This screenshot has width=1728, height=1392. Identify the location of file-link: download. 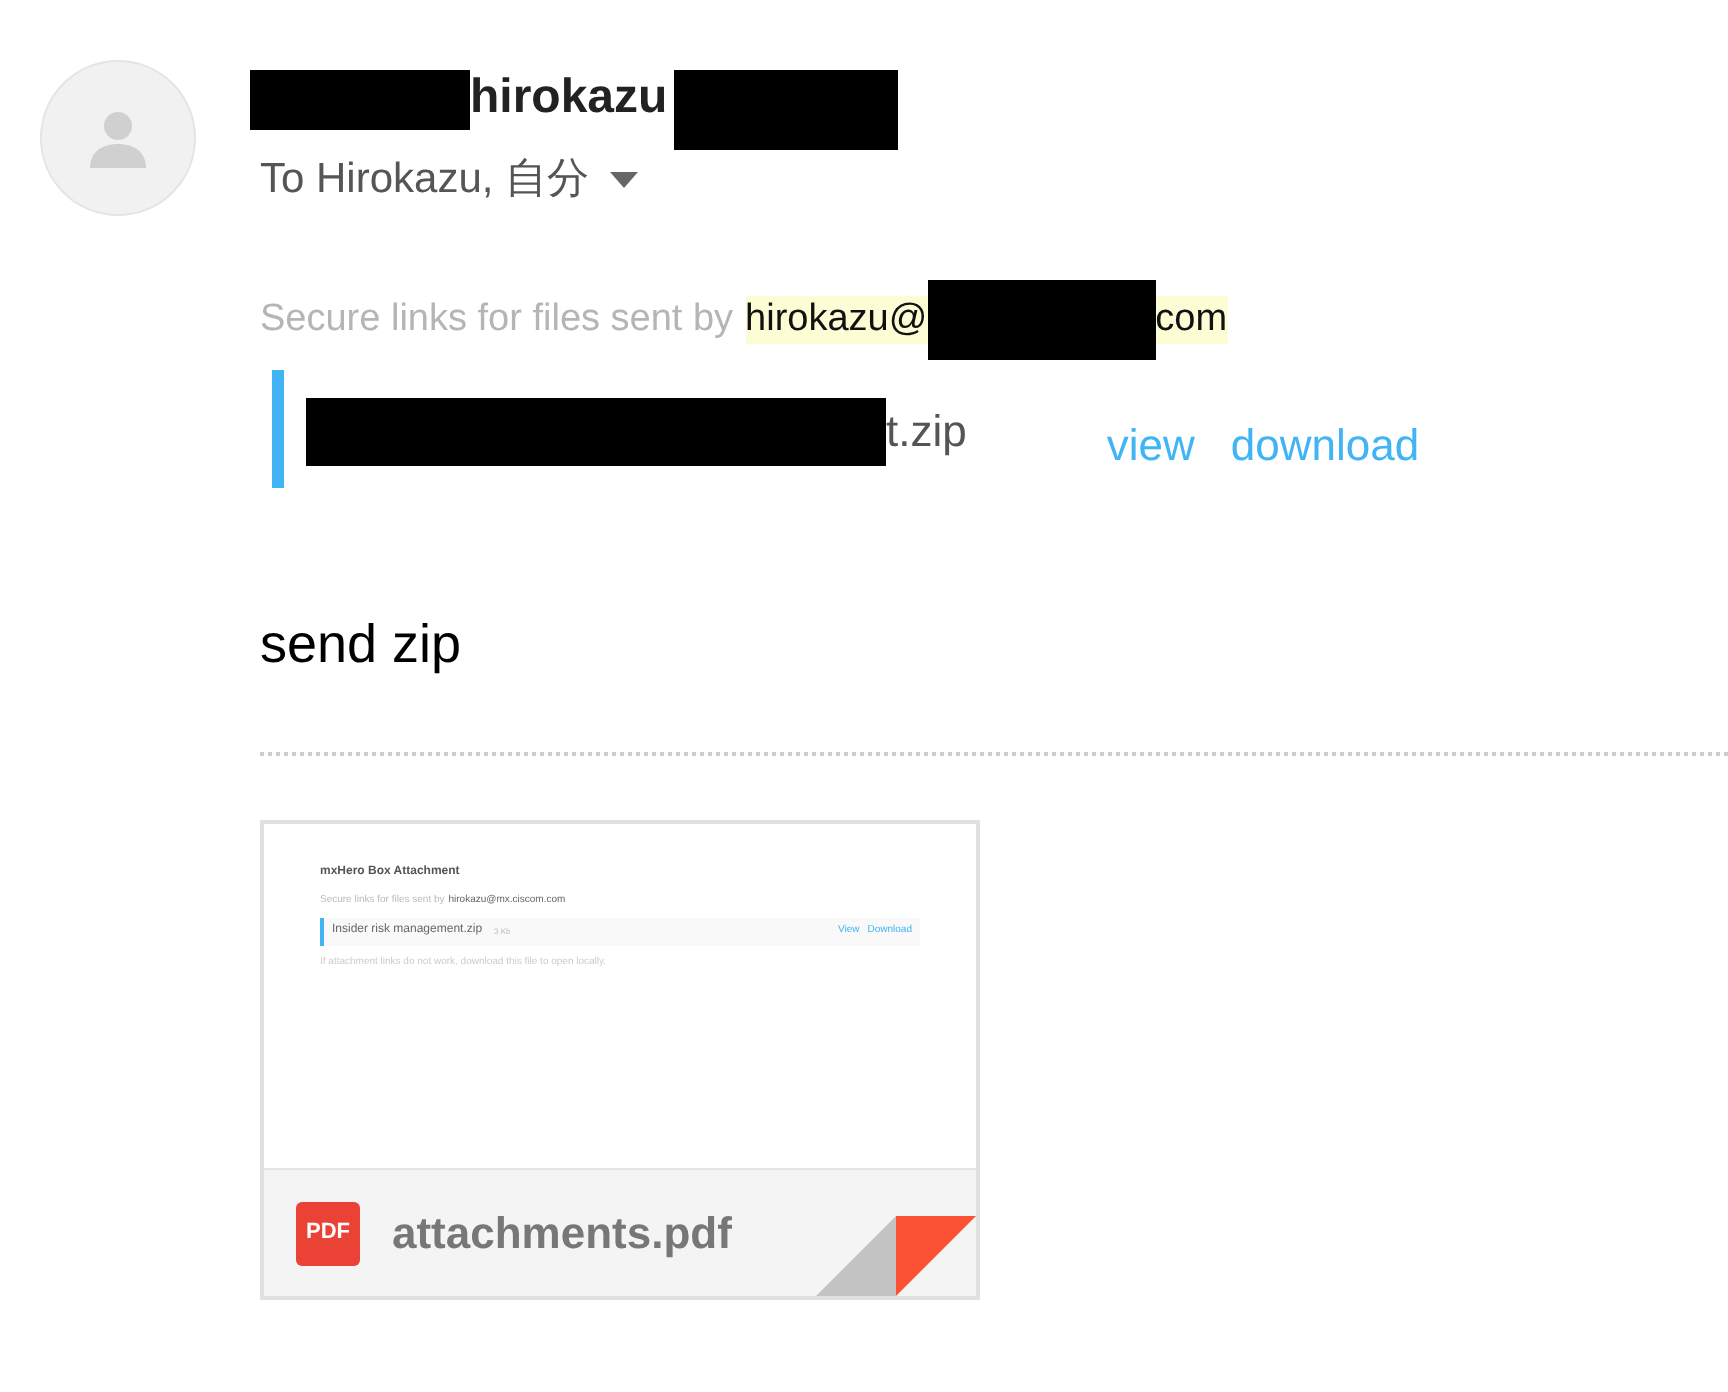
(1325, 444).